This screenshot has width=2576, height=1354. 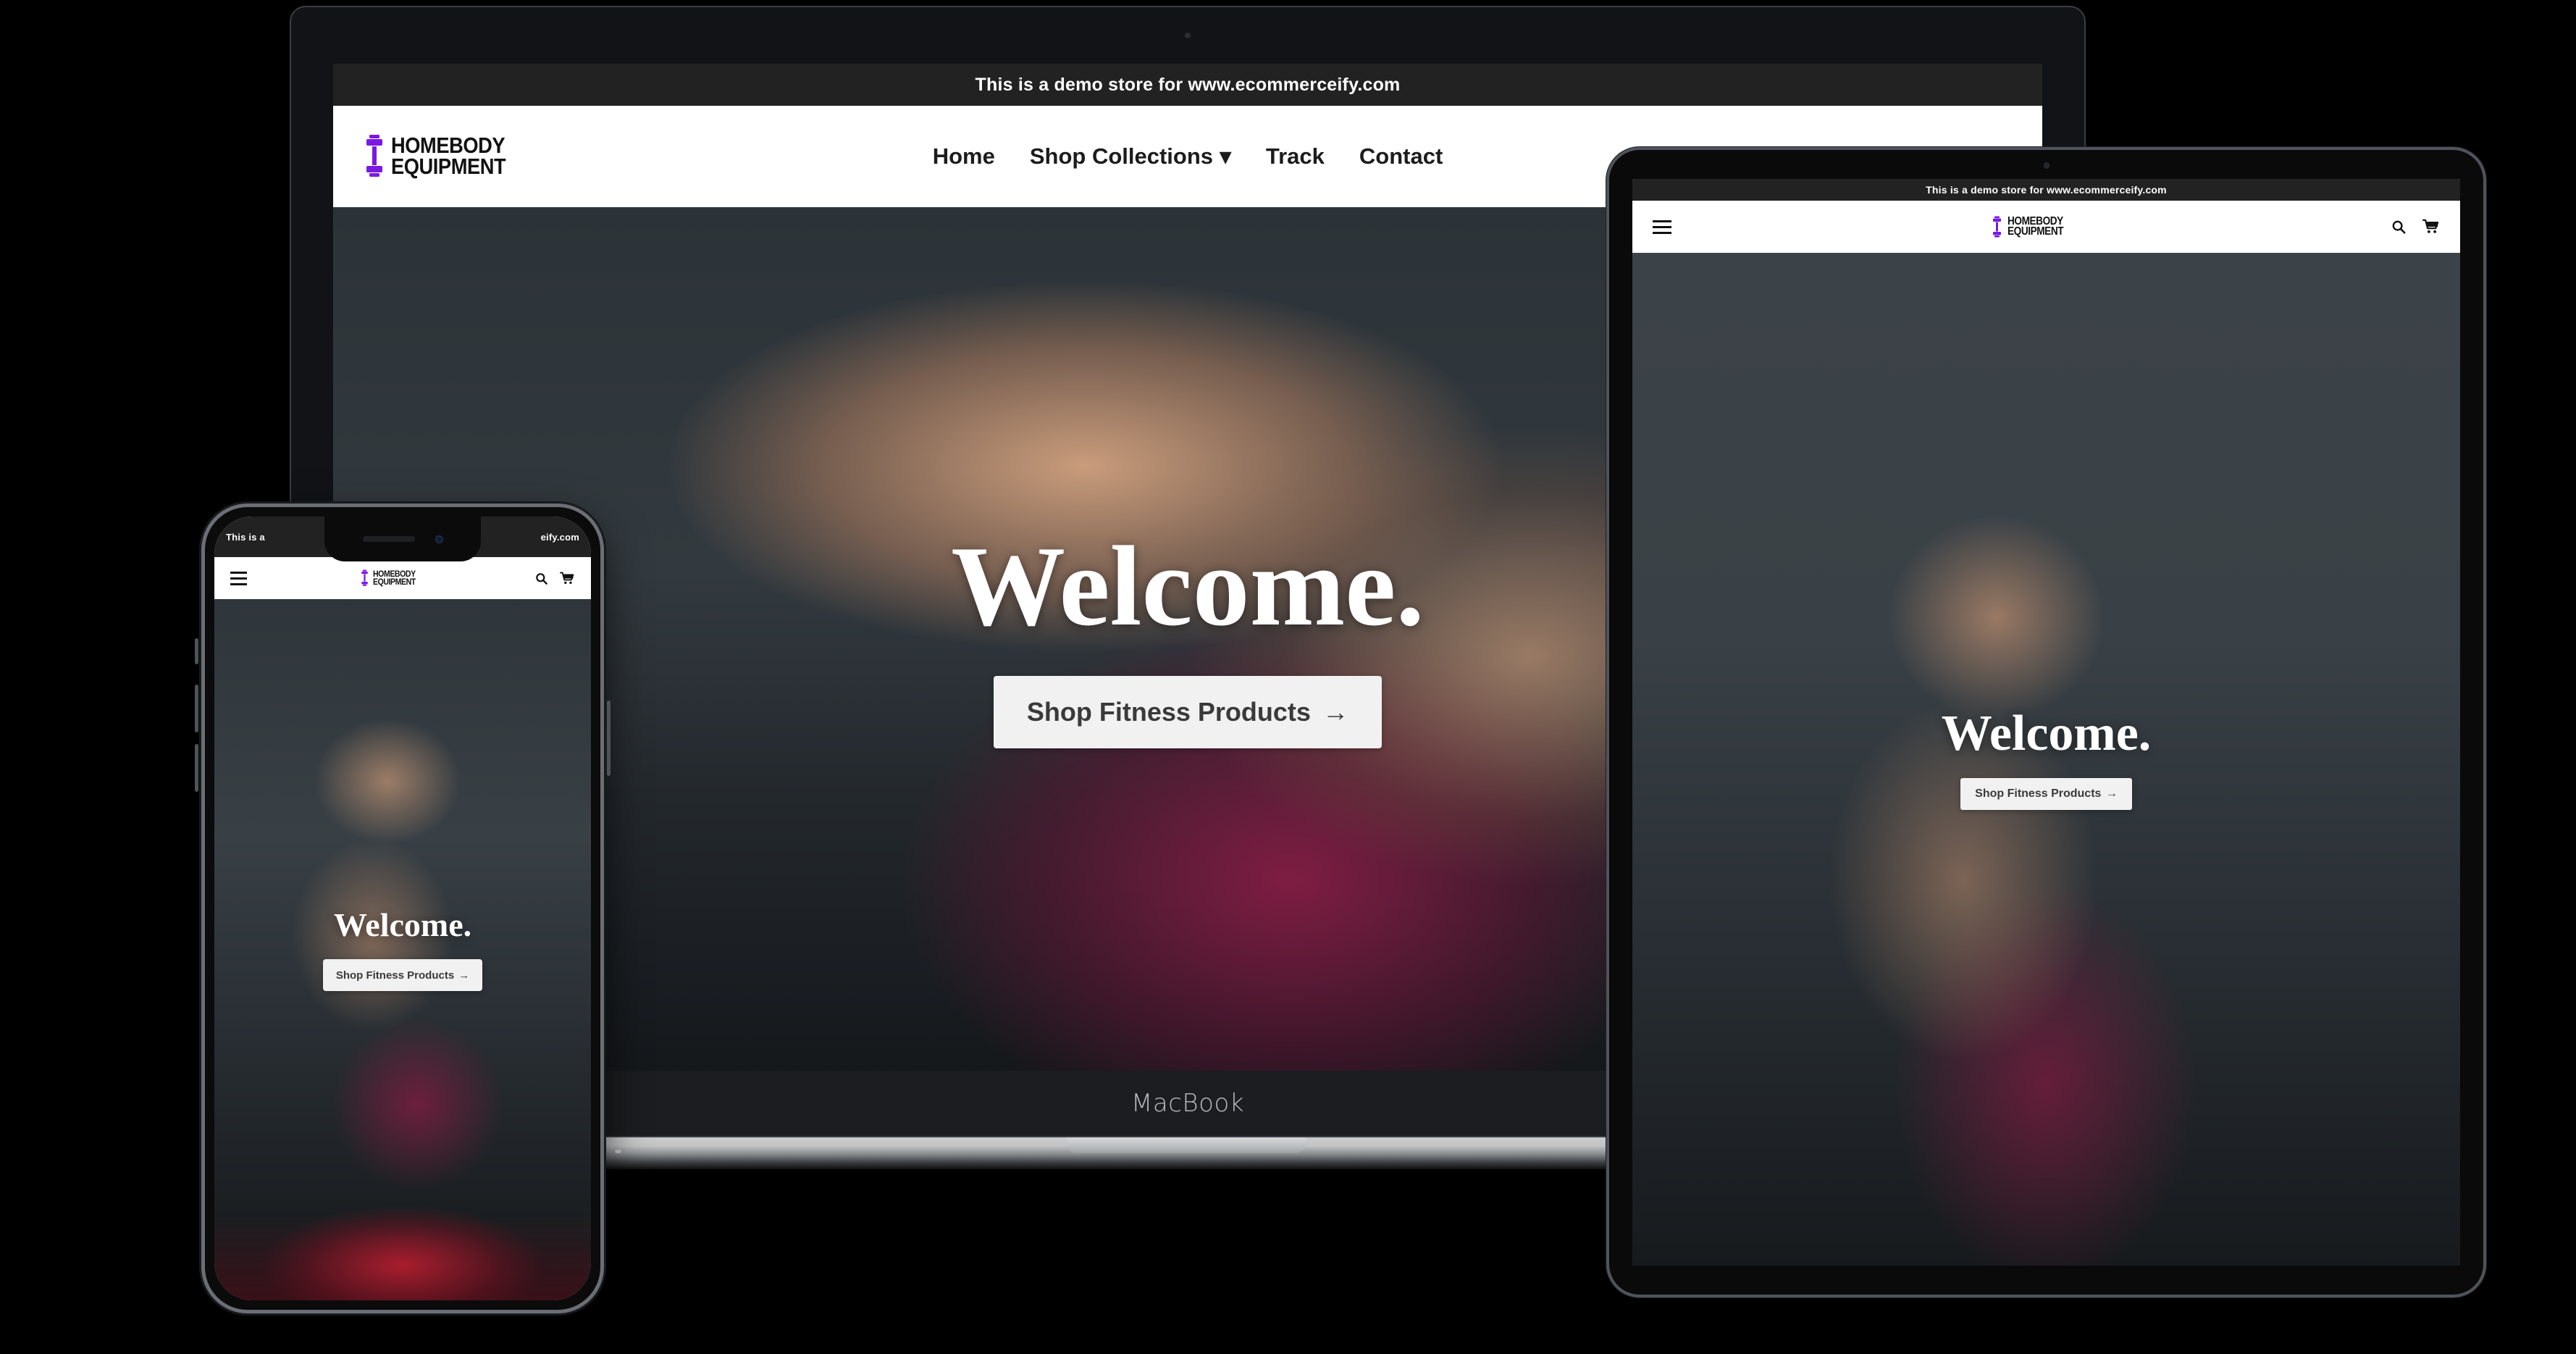 What do you see at coordinates (439, 539) in the screenshot?
I see `phone-camera-icon` at bounding box center [439, 539].